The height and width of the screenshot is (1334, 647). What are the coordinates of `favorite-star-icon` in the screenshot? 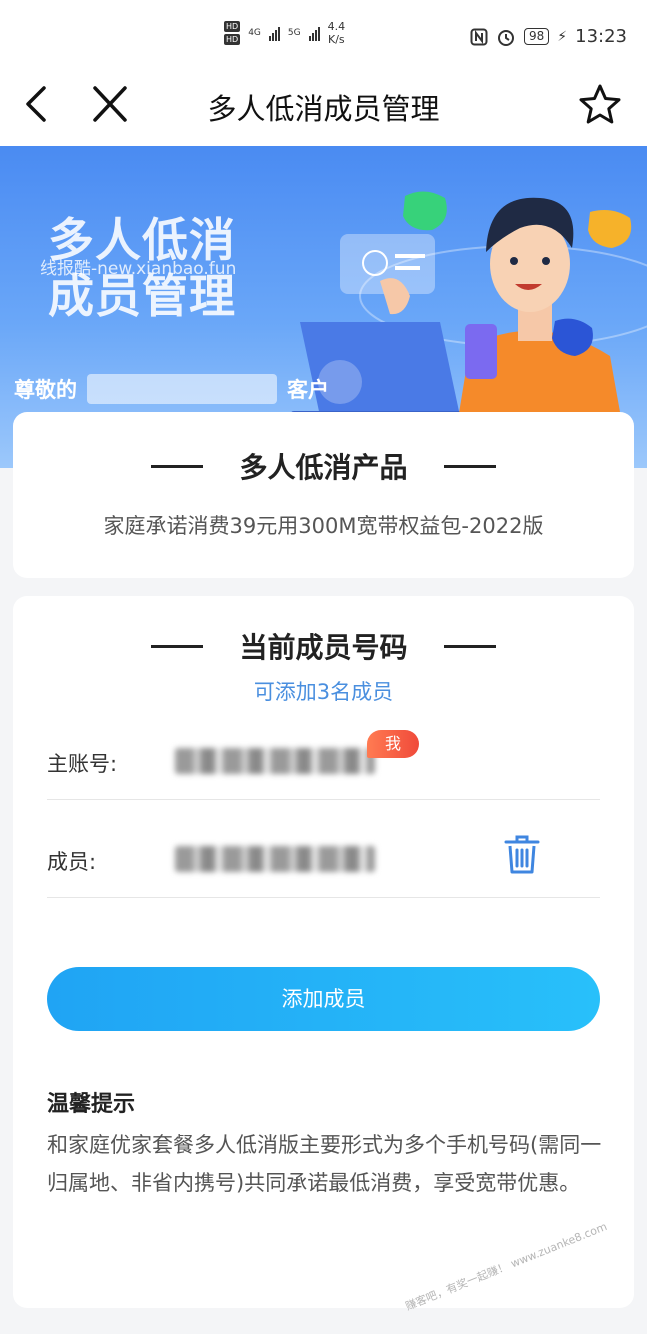 It's located at (600, 105).